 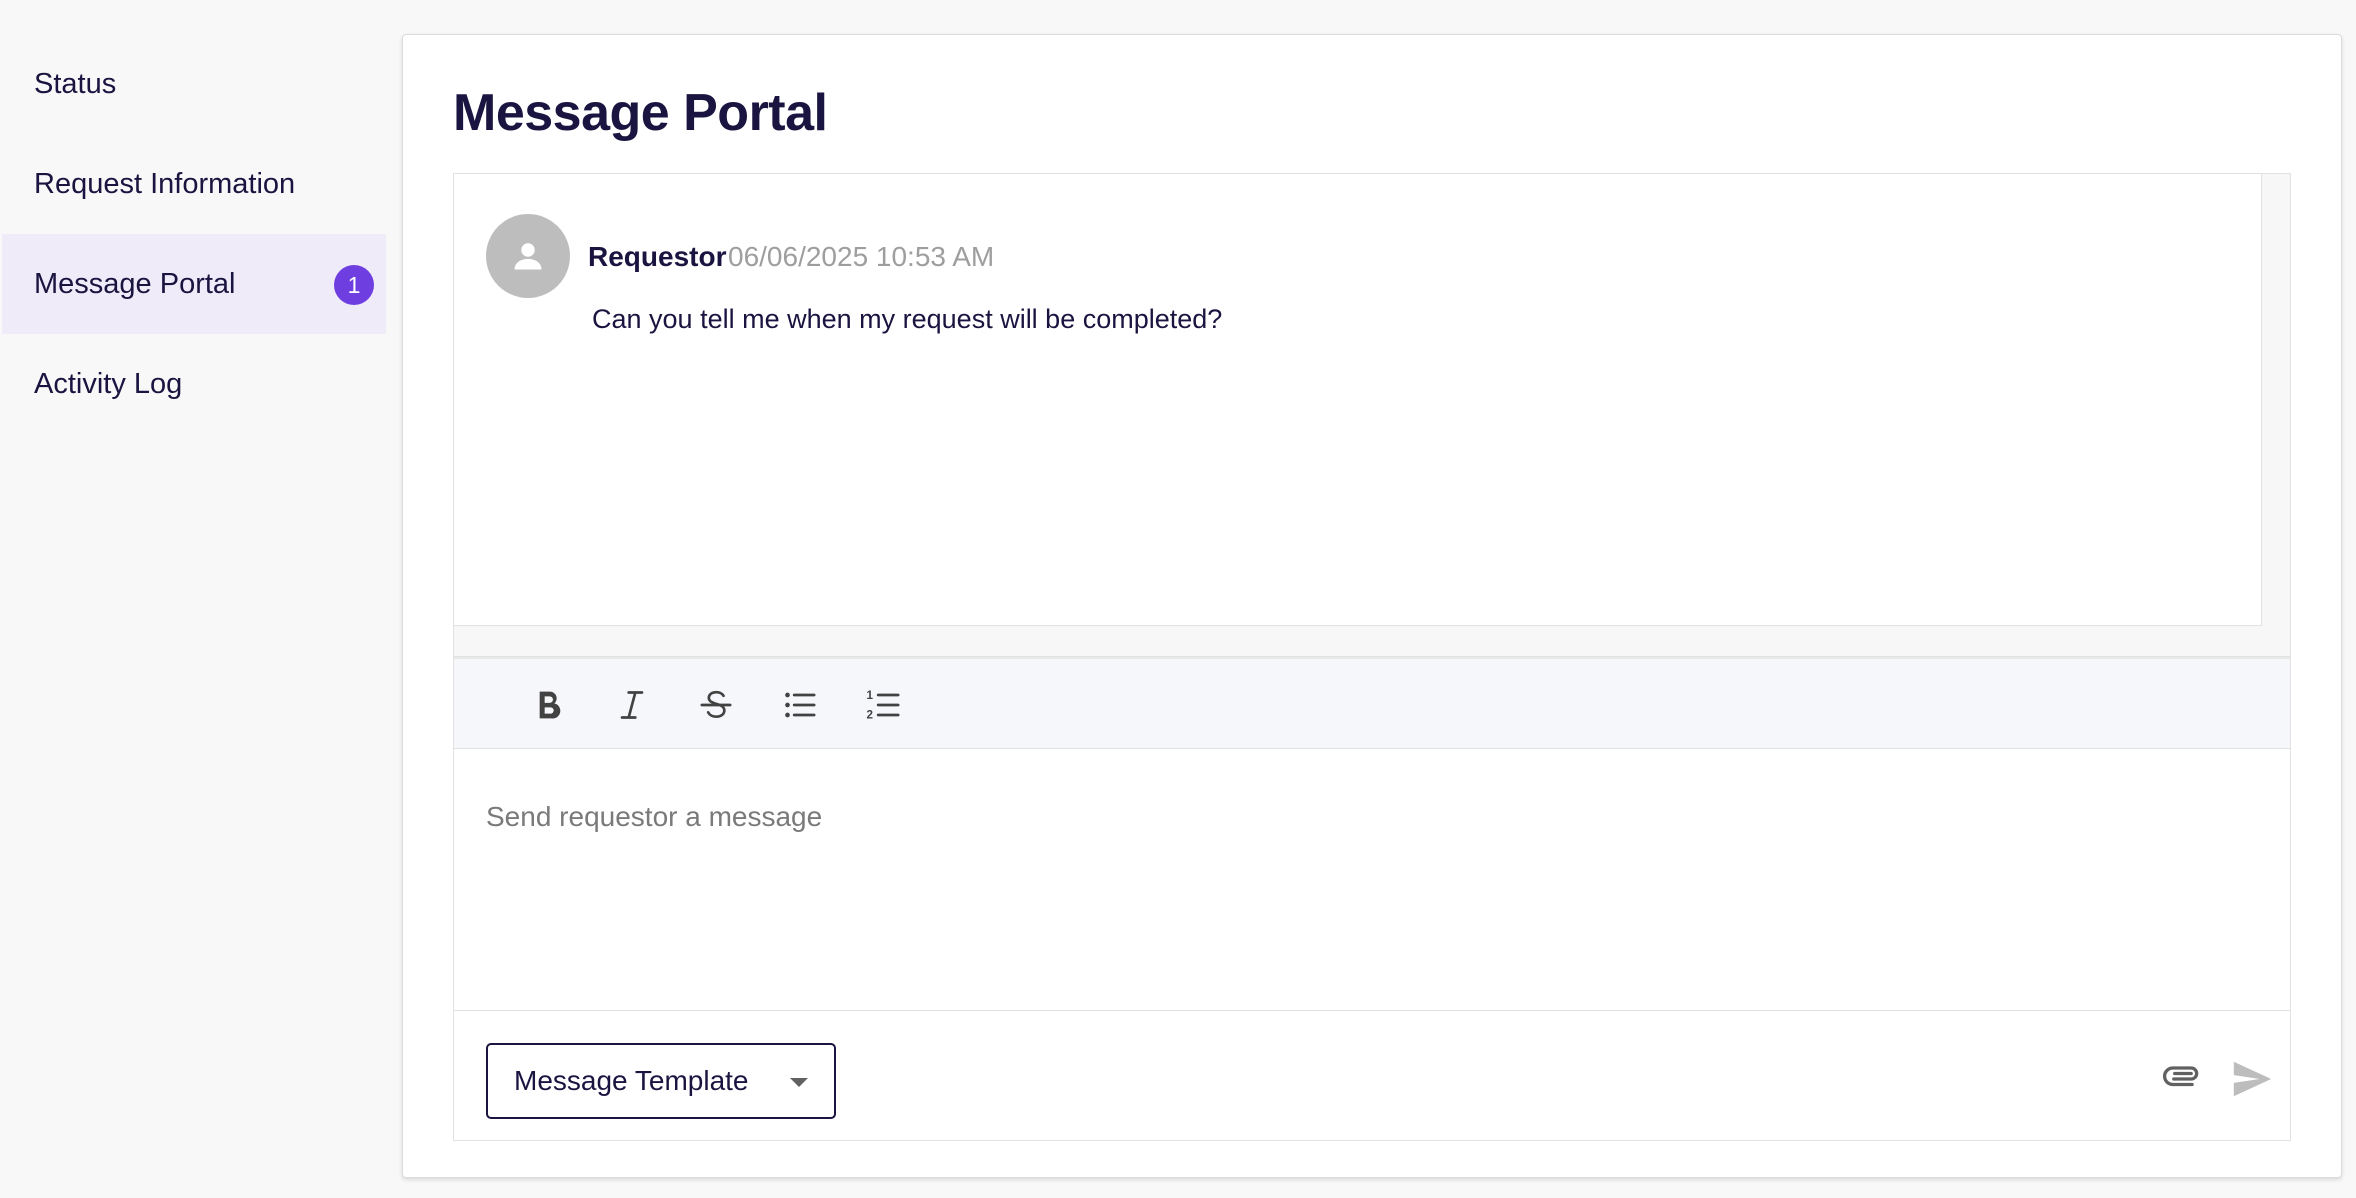 I want to click on sidebar-item-label: Activity Log, so click(x=108, y=383).